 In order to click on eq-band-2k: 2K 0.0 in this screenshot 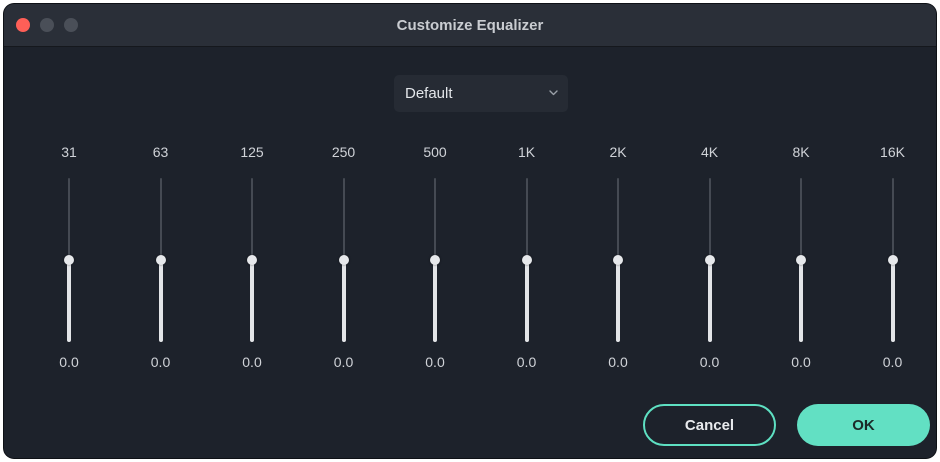, I will do `click(618, 259)`.